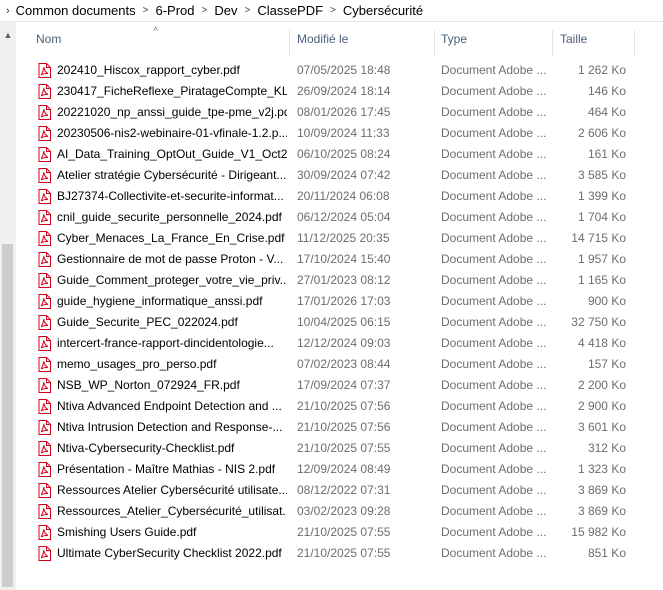 Image resolution: width=663 pixels, height=590 pixels. What do you see at coordinates (601, 280) in the screenshot?
I see `file-size: 1 165 Ko` at bounding box center [601, 280].